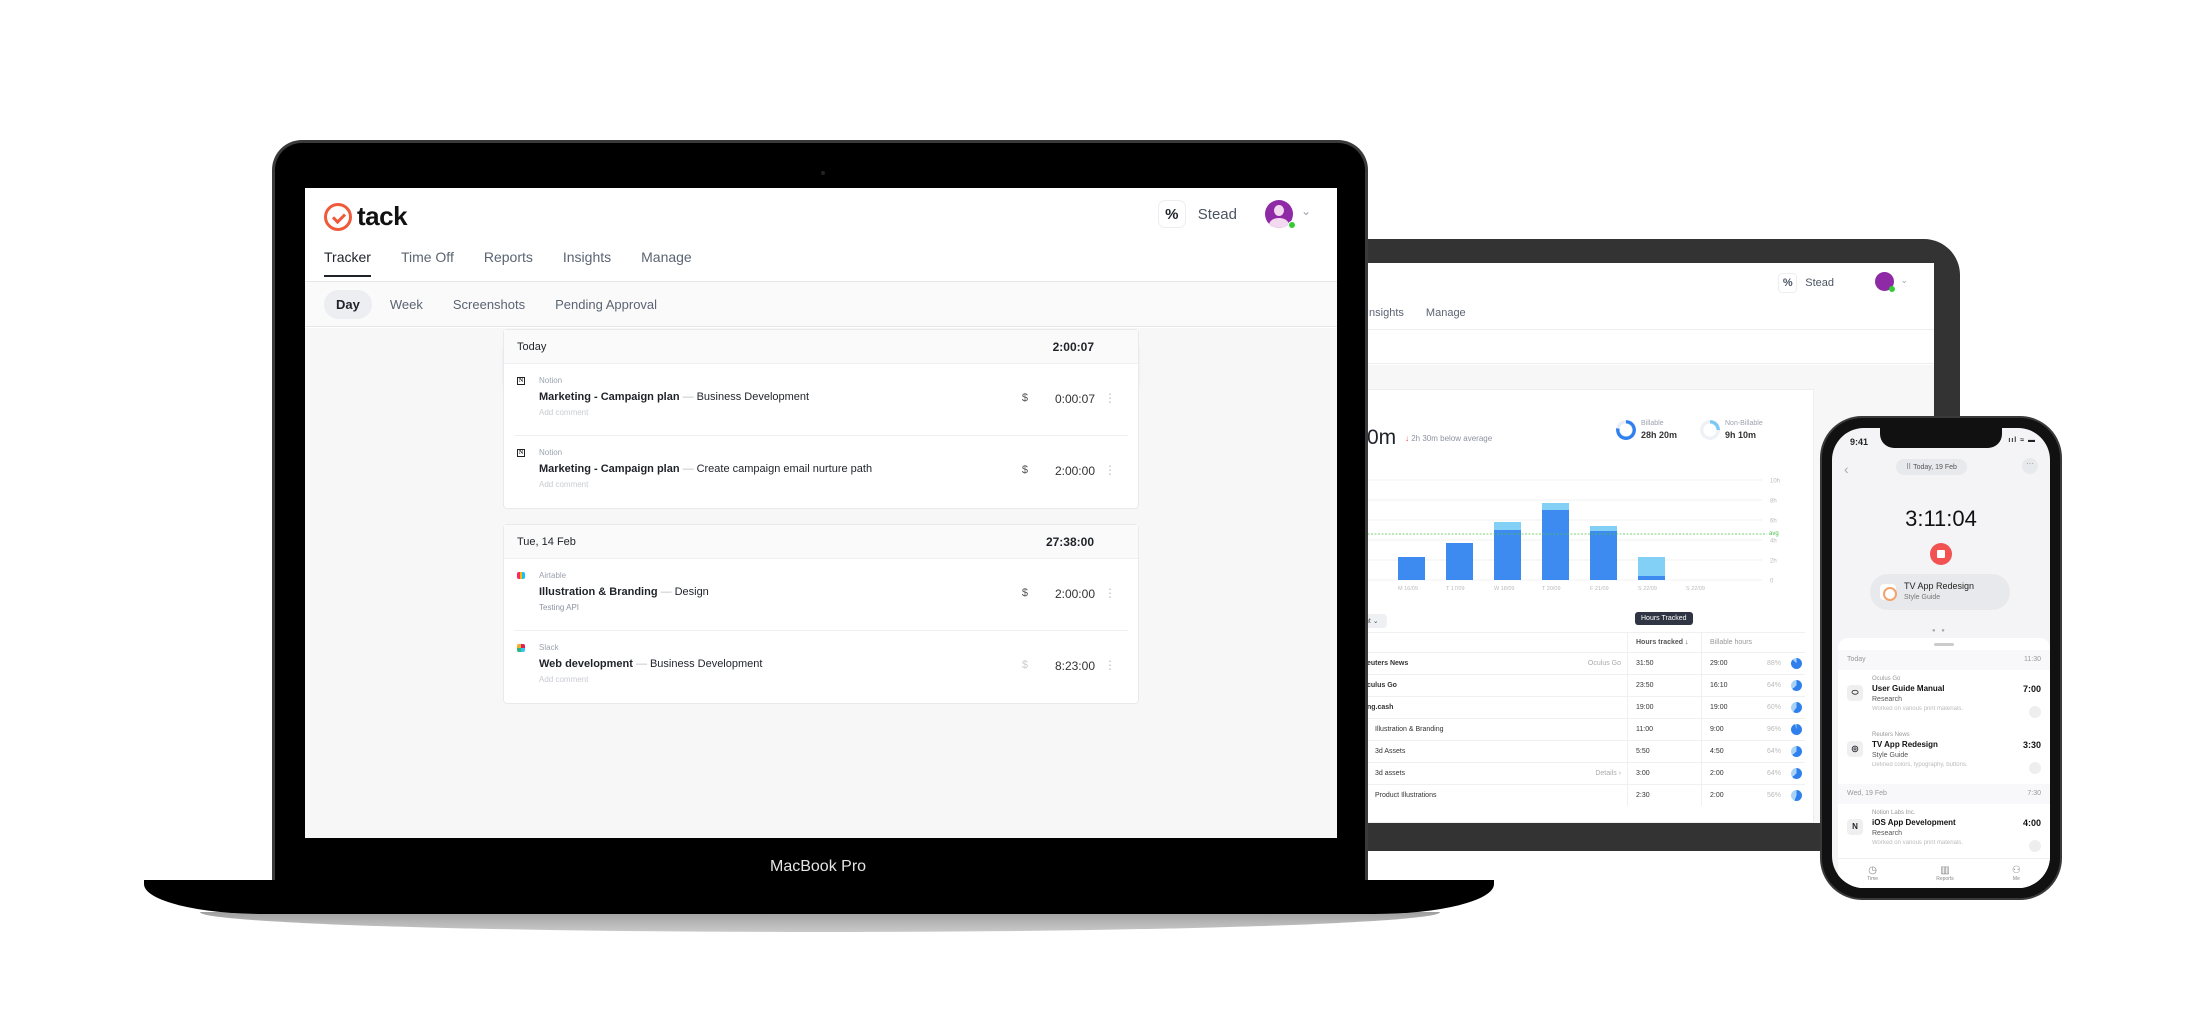  Describe the element at coordinates (1075, 666) in the screenshot. I see `entry-duration: 8:23:00` at that location.